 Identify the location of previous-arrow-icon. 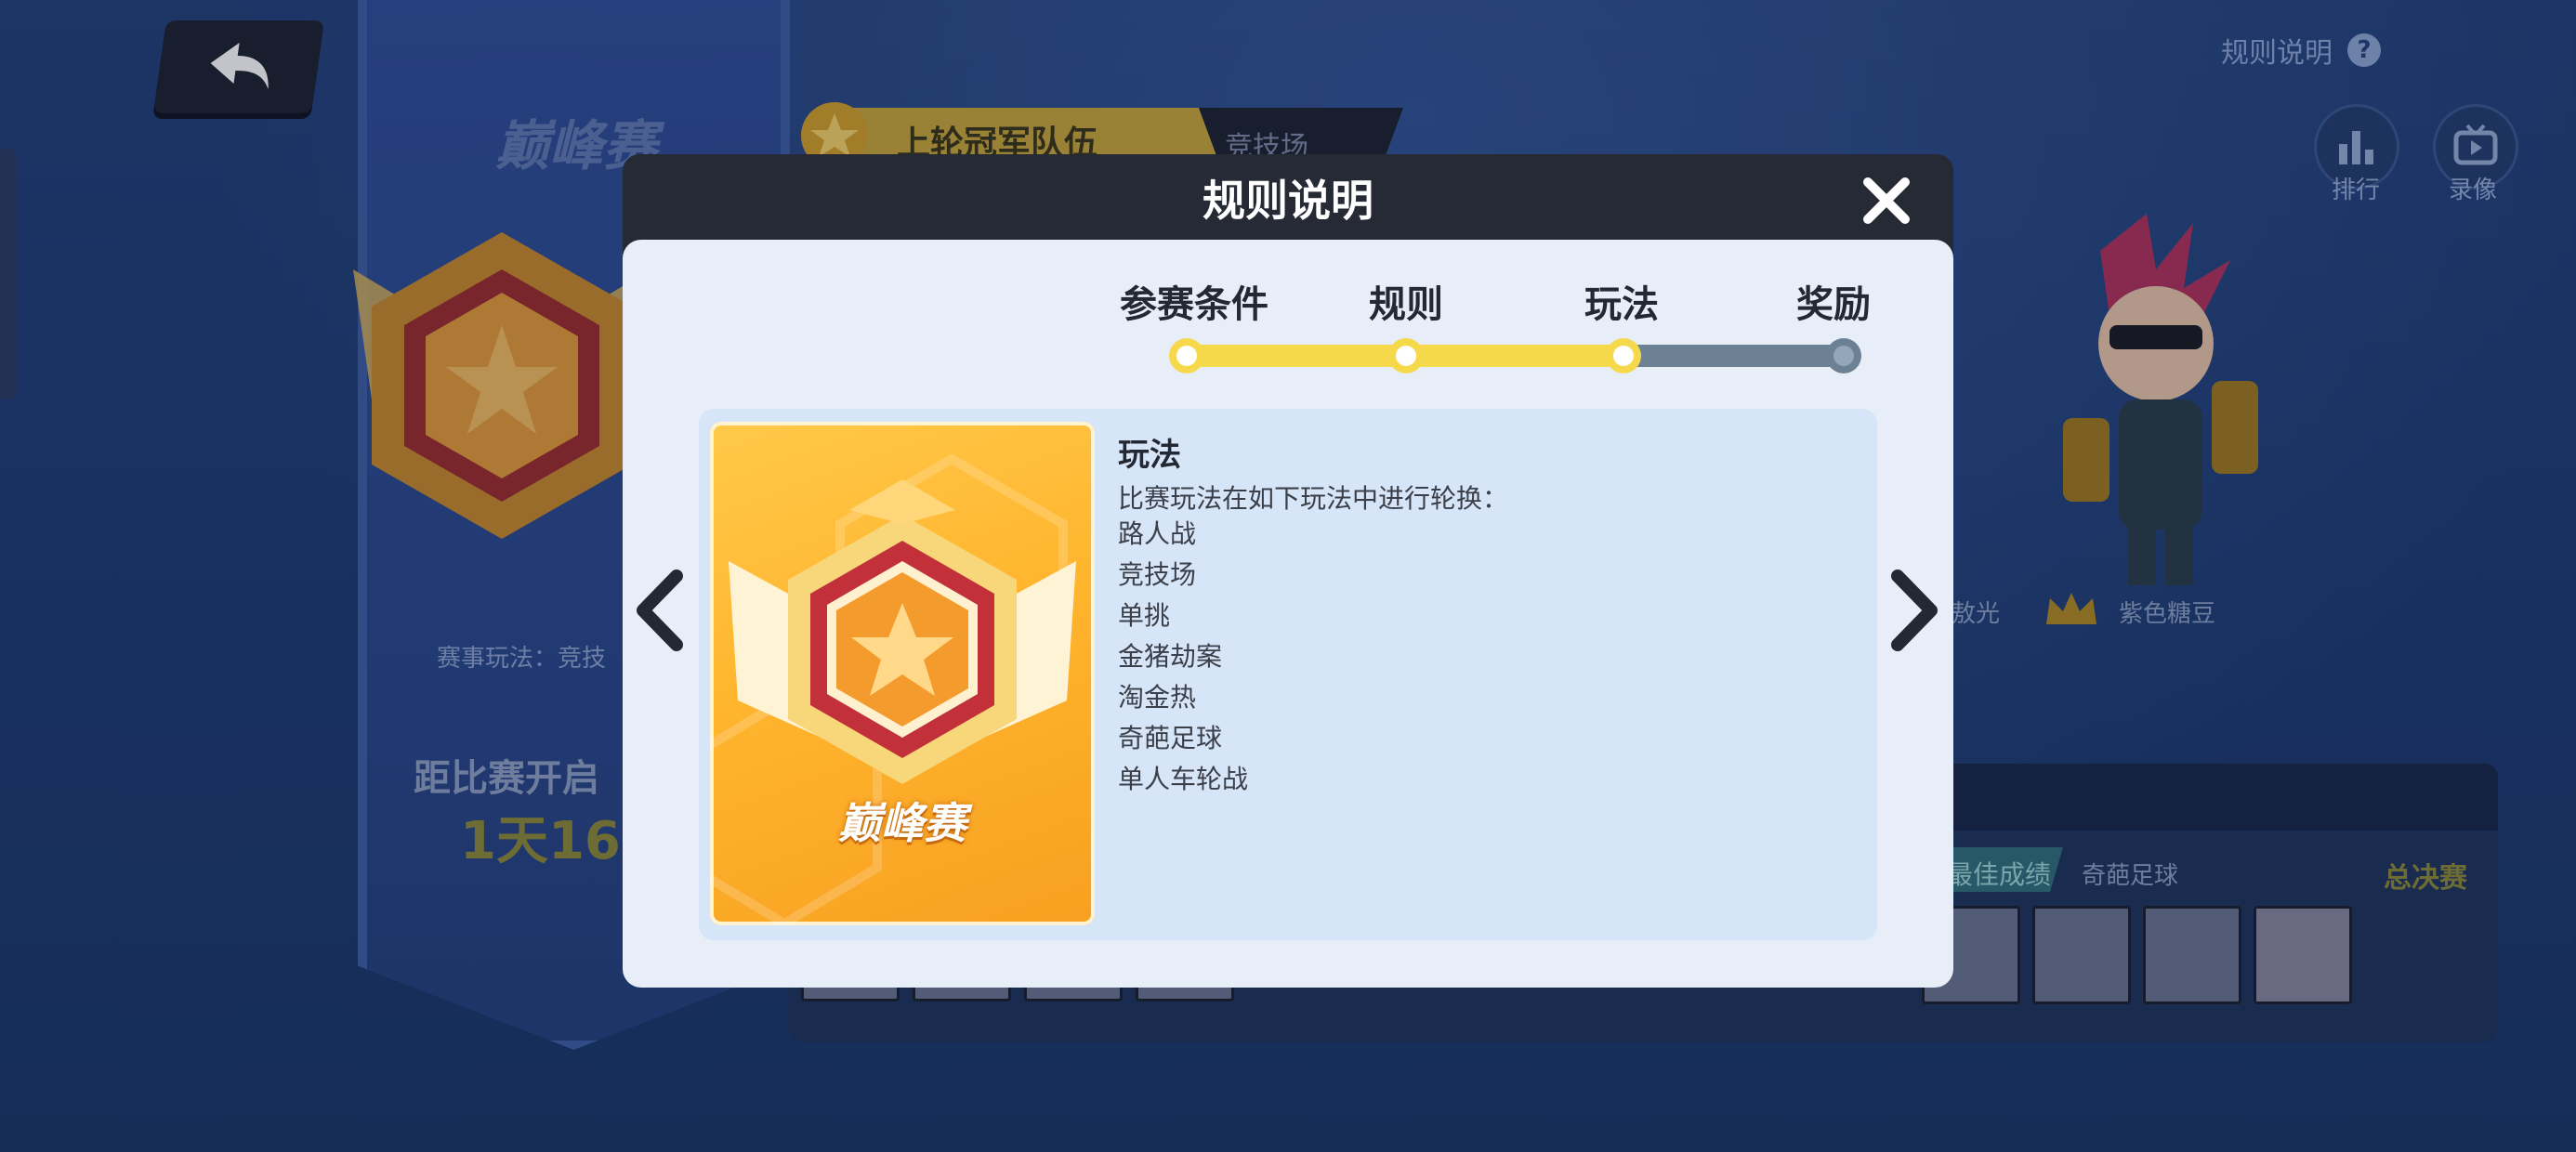
(660, 610).